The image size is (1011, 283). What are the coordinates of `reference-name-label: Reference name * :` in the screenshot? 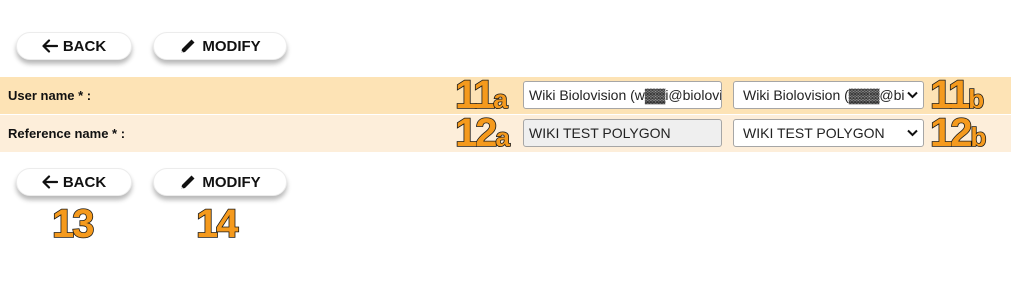 It's located at (67, 133).